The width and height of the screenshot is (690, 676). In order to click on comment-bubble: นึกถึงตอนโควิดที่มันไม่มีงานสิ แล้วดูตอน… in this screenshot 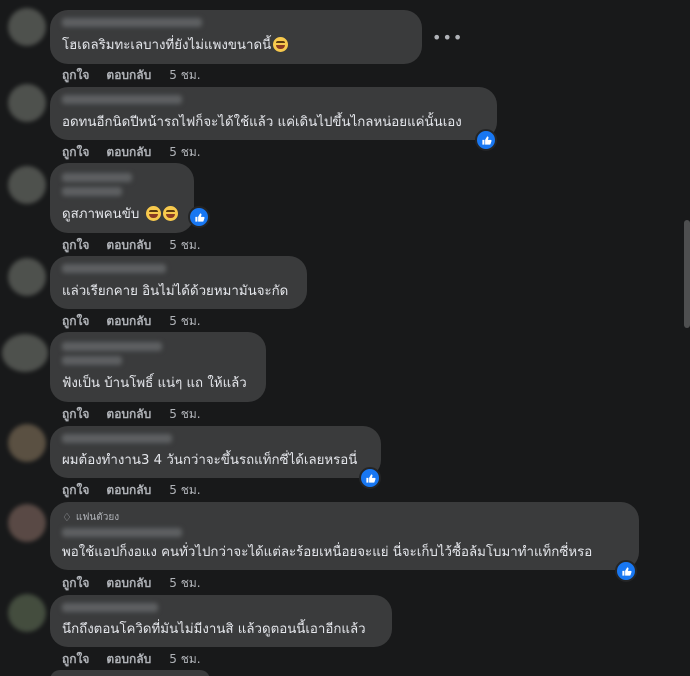, I will do `click(221, 621)`.